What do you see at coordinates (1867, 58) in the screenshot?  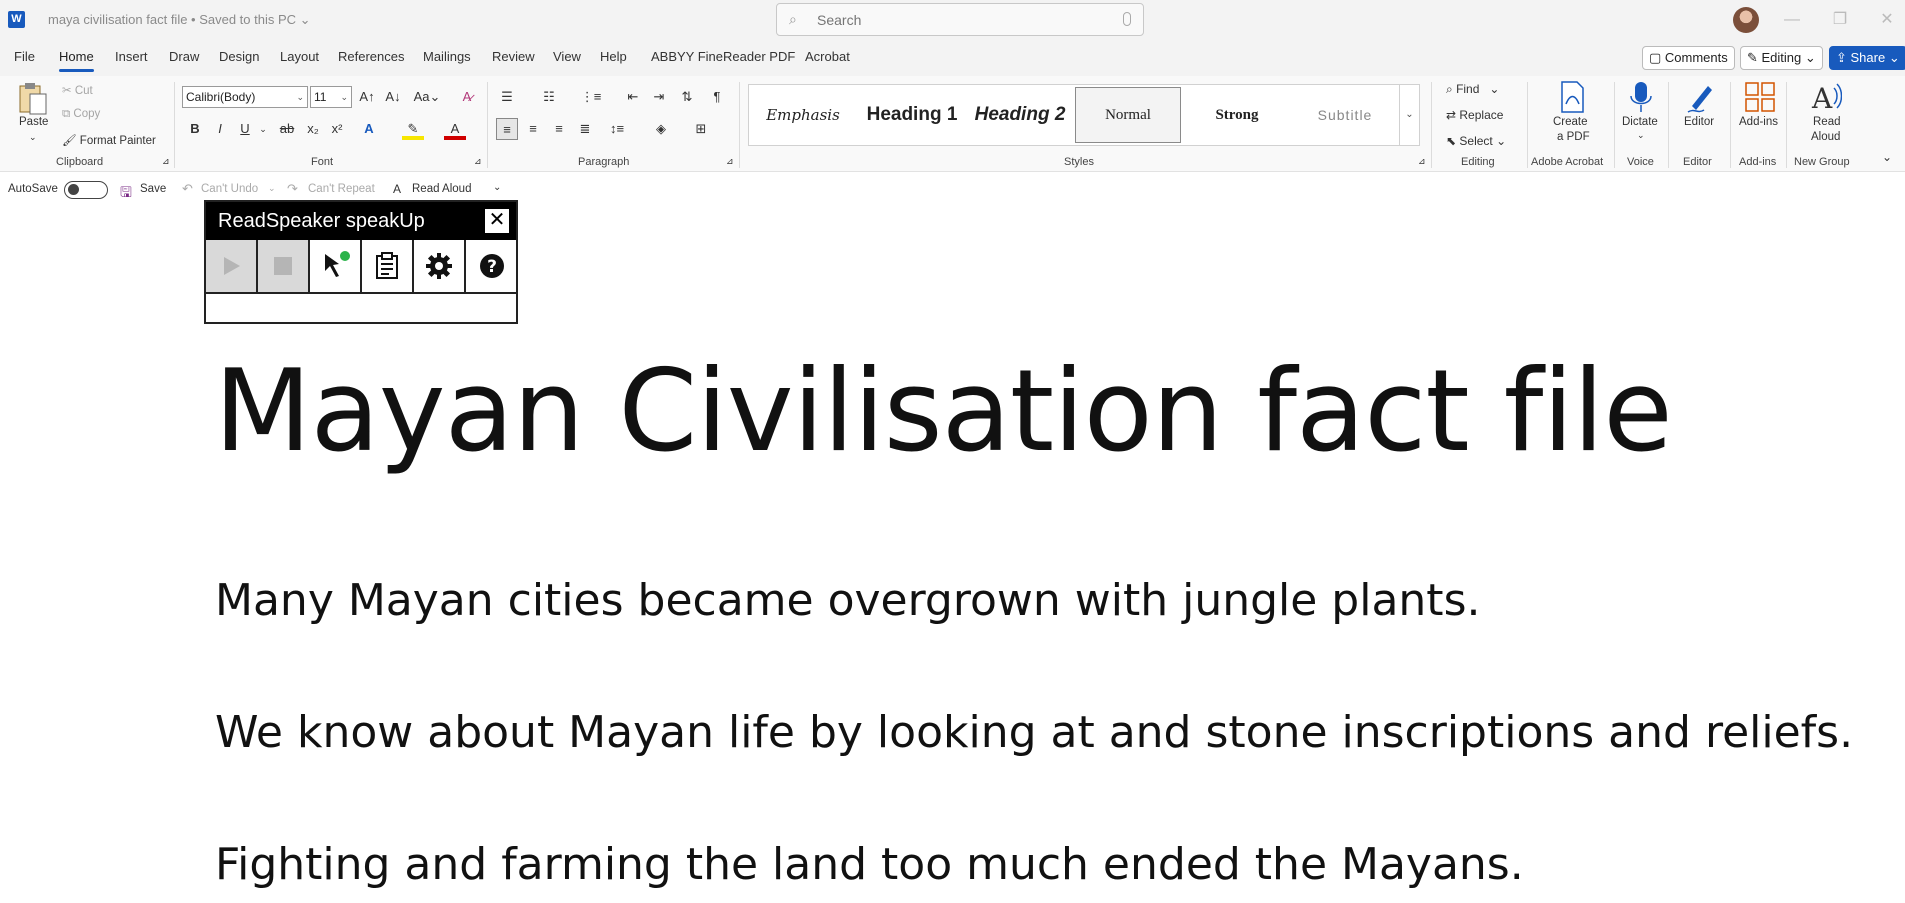 I see `share-button: ⇪ Share ⌄` at bounding box center [1867, 58].